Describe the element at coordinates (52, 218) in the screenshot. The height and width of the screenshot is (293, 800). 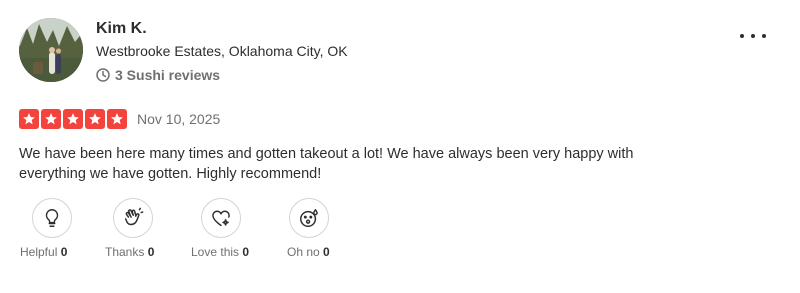
I see `lightbulb-icon` at that location.